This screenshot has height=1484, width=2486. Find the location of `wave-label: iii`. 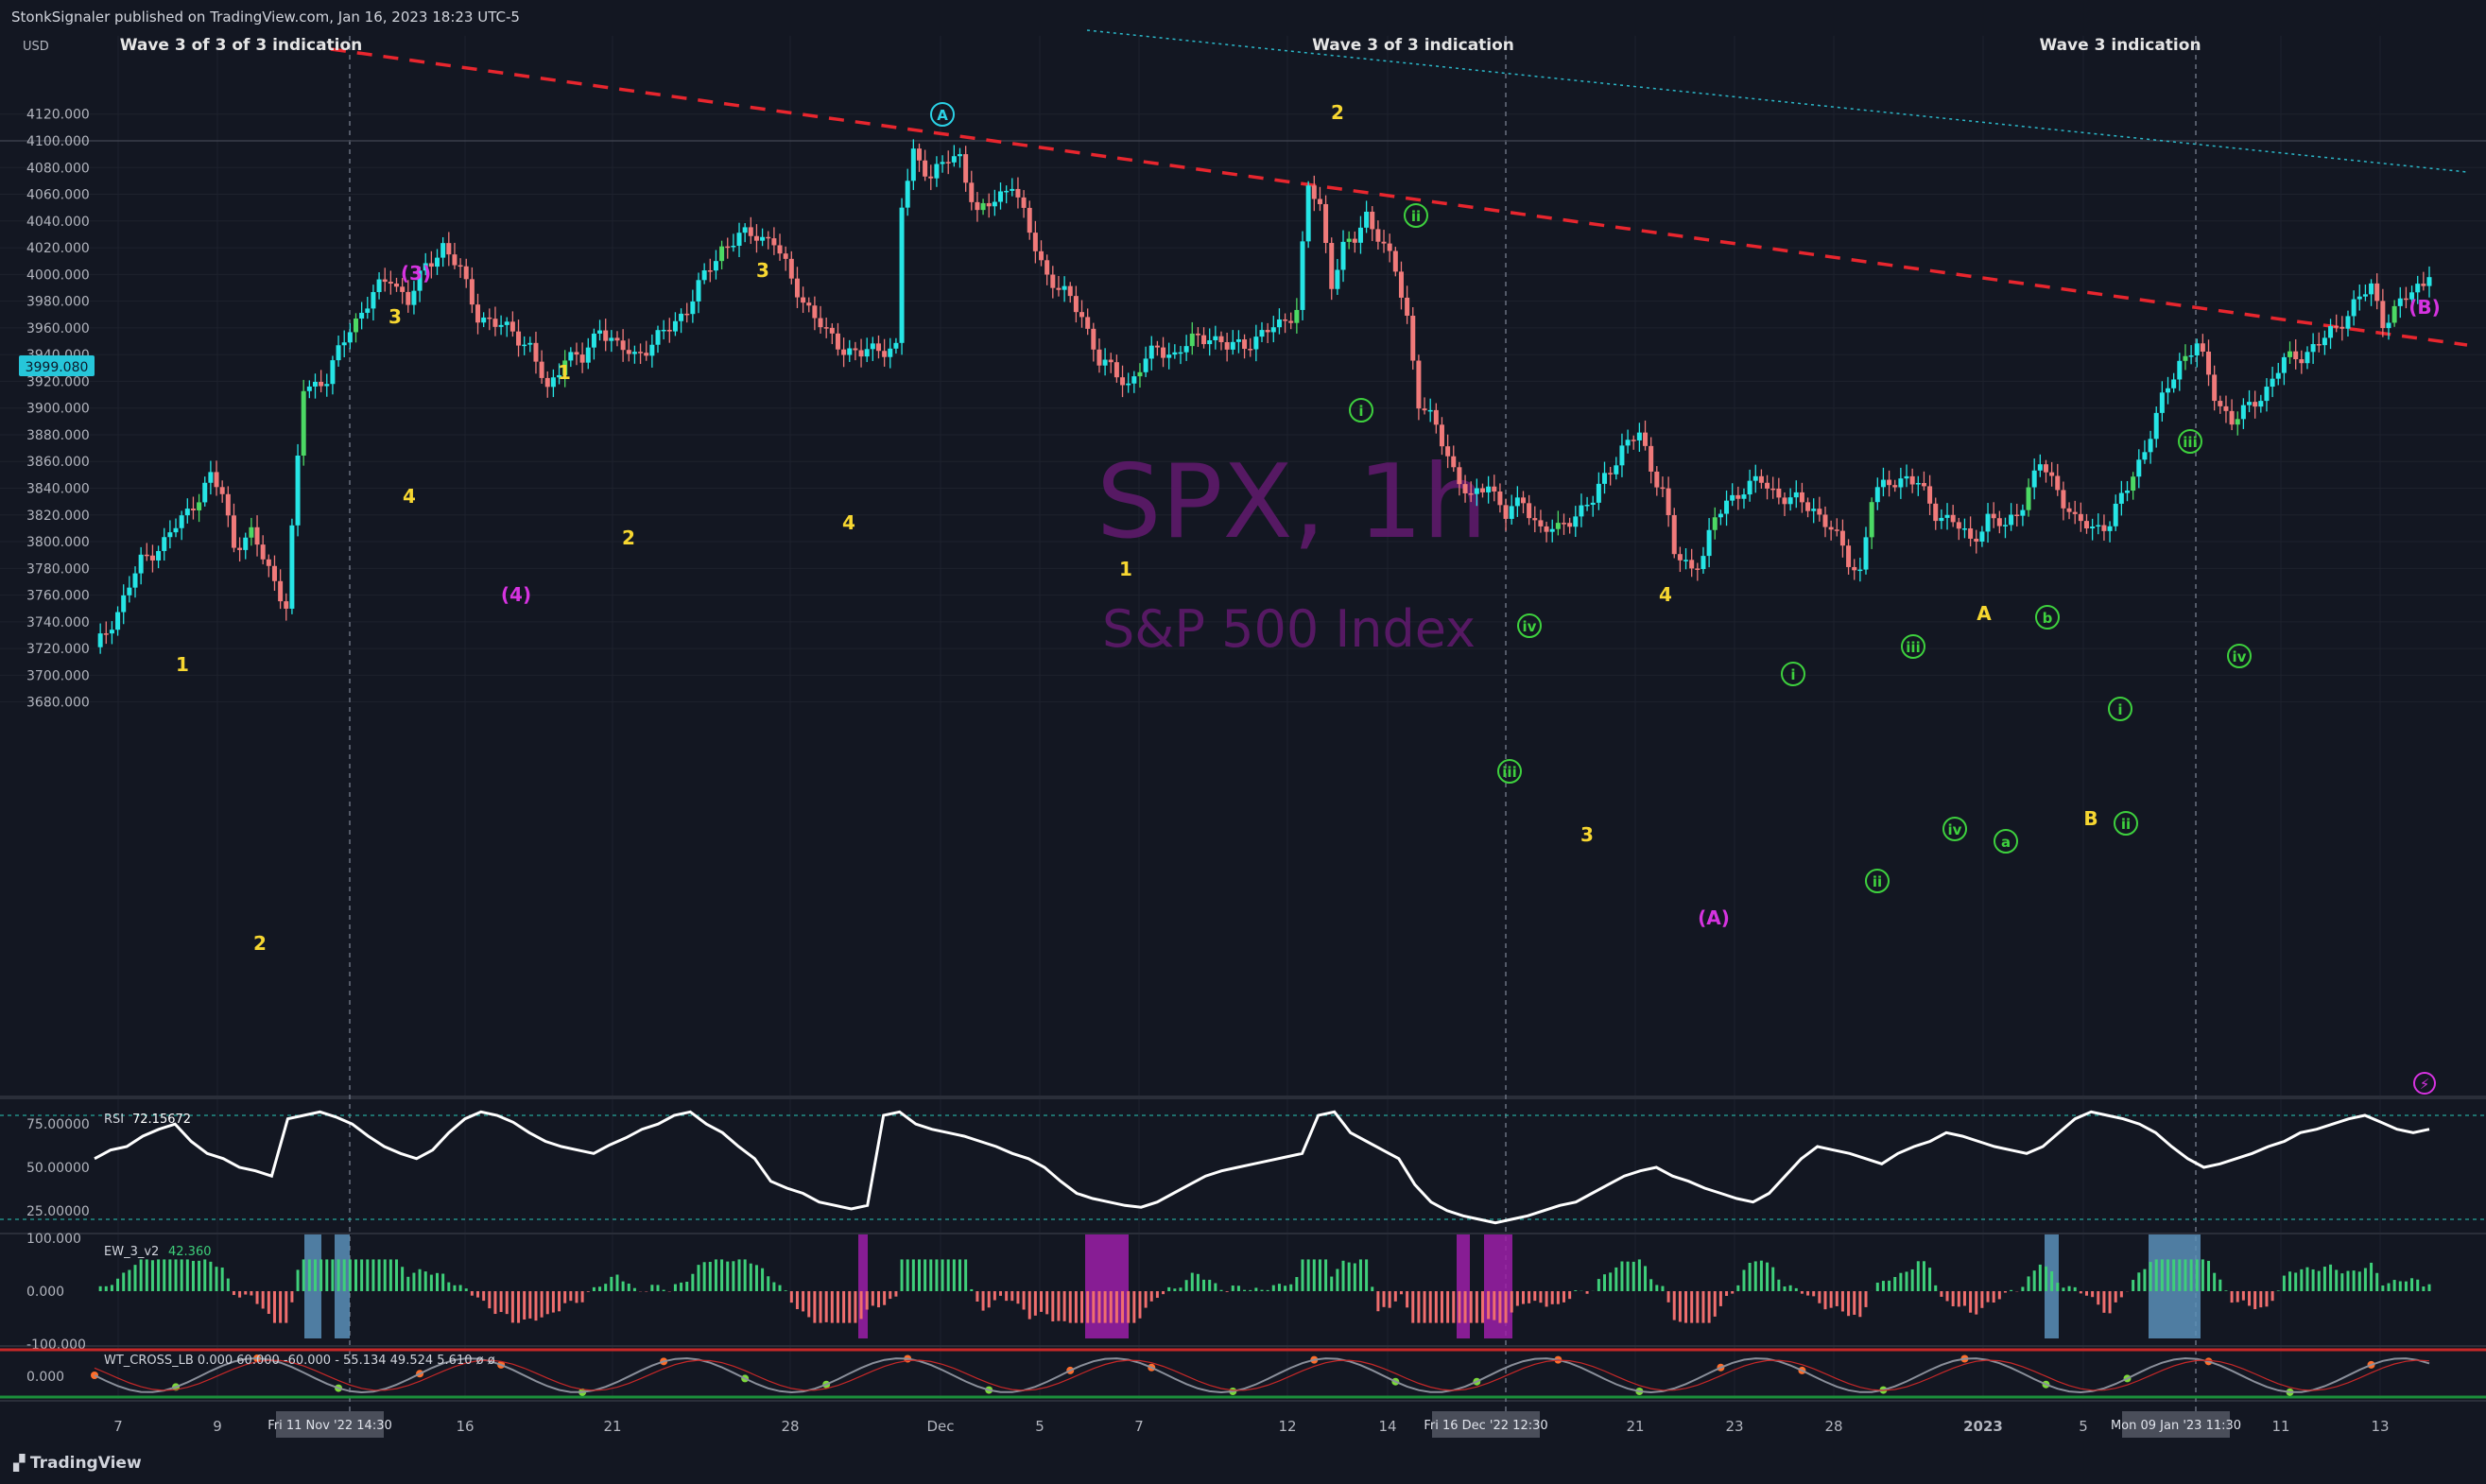

wave-label: iii is located at coordinates (1913, 647).